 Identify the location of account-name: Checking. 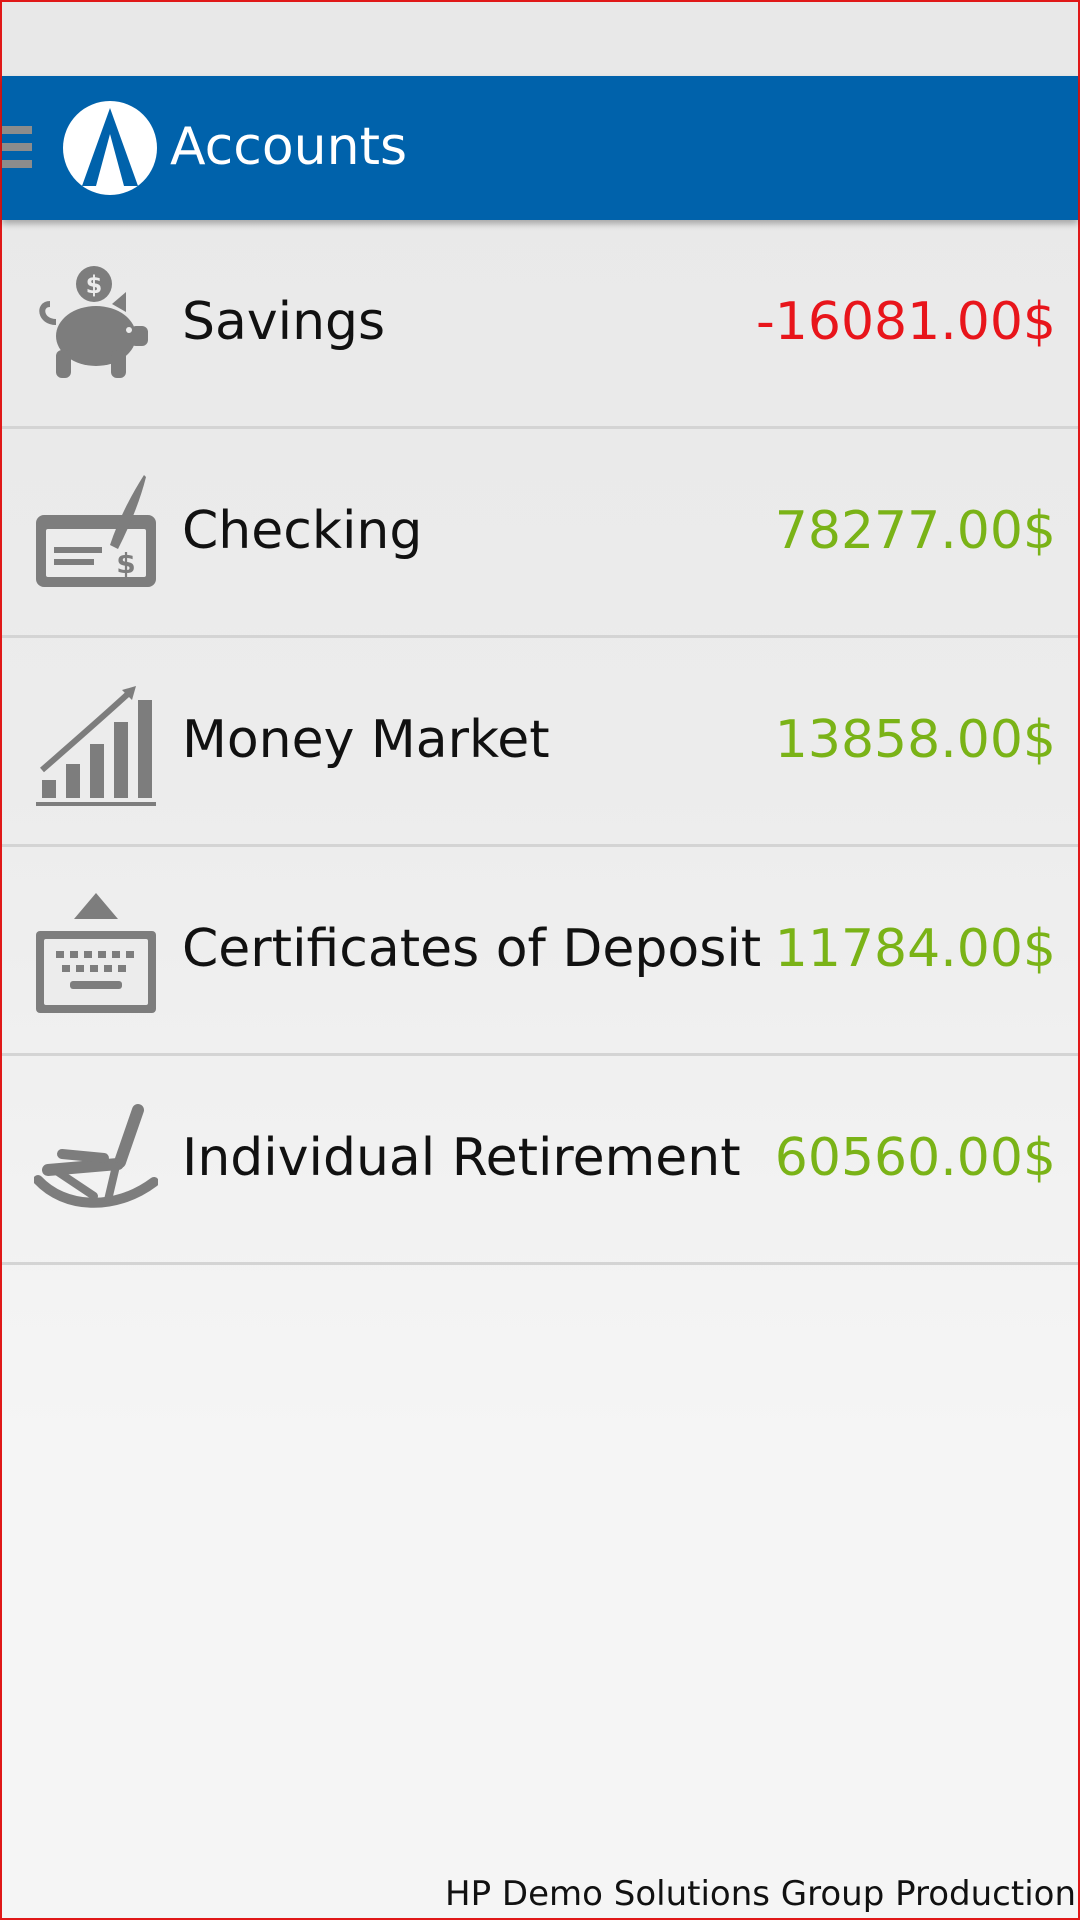
(302, 531).